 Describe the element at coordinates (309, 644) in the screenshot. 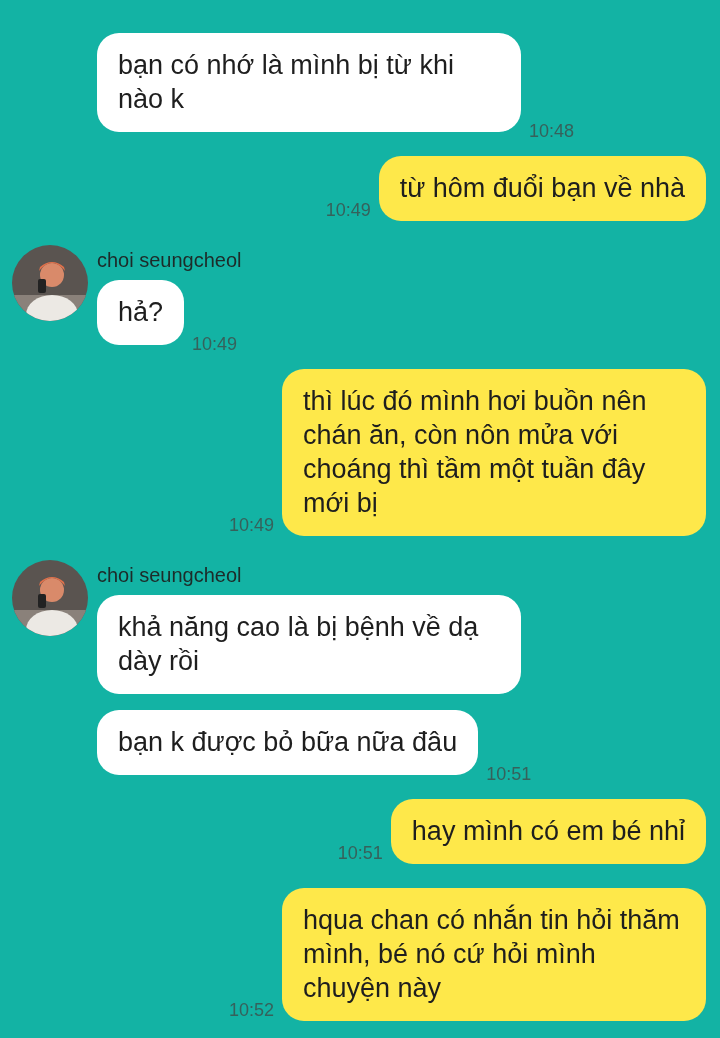

I see `message-bubble: khả năng cao là bị bệnh về dạ dày rồi` at that location.